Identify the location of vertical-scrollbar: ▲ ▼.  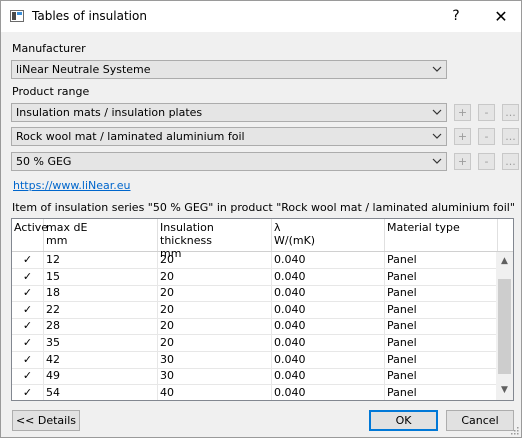
(504, 326).